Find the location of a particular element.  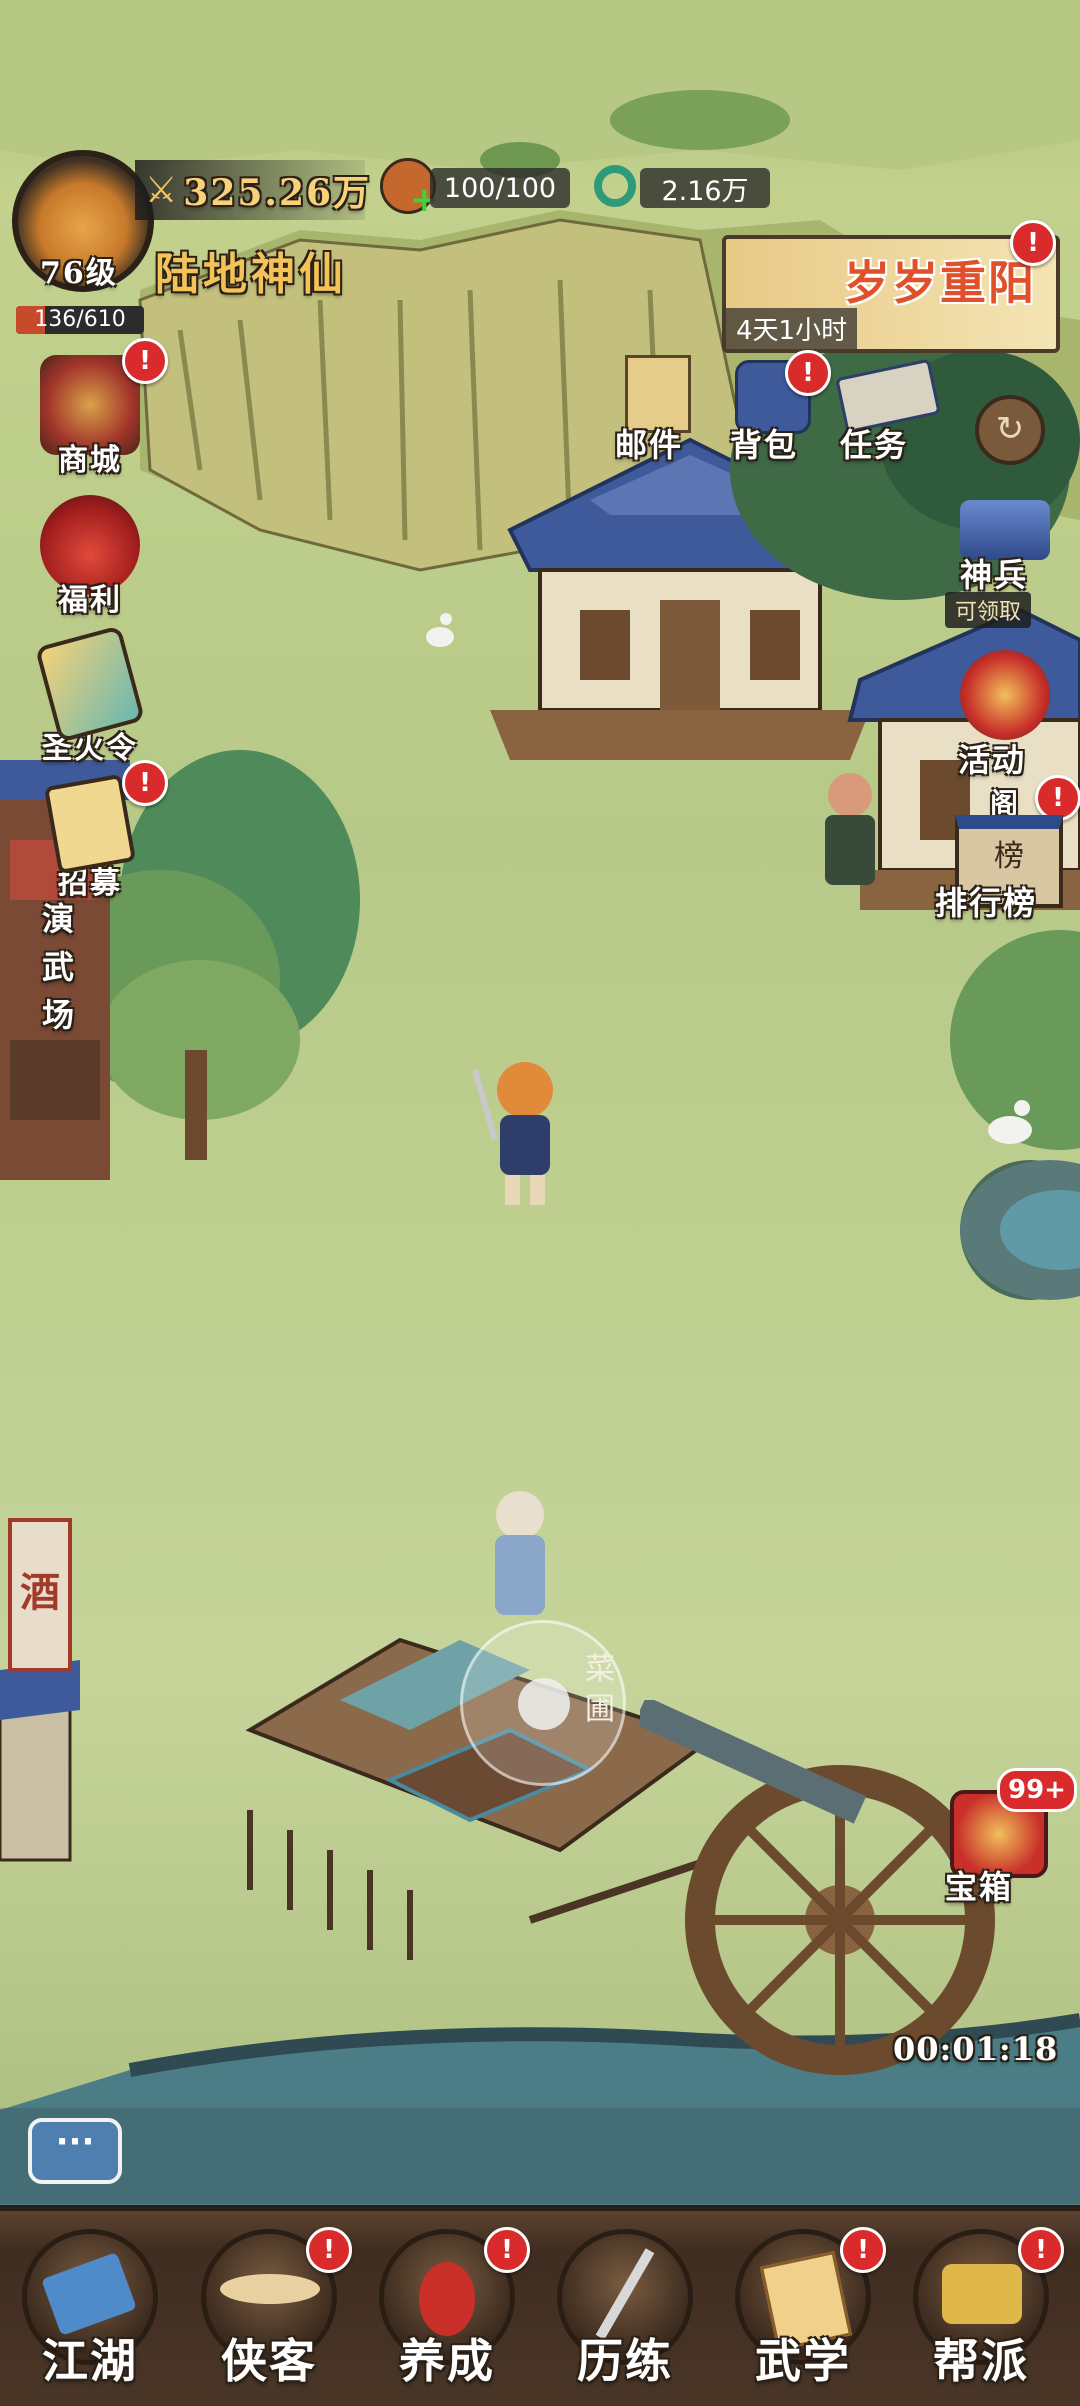

mail-label: 邮件 is located at coordinates (649, 443).